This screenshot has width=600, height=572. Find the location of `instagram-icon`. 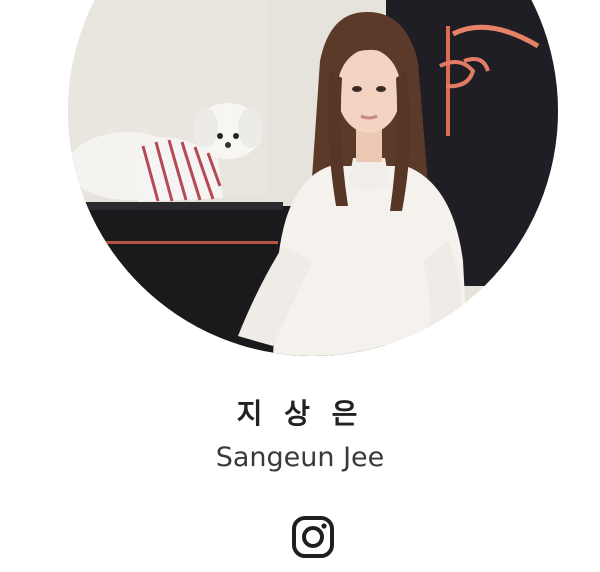

instagram-icon is located at coordinates (313, 537).